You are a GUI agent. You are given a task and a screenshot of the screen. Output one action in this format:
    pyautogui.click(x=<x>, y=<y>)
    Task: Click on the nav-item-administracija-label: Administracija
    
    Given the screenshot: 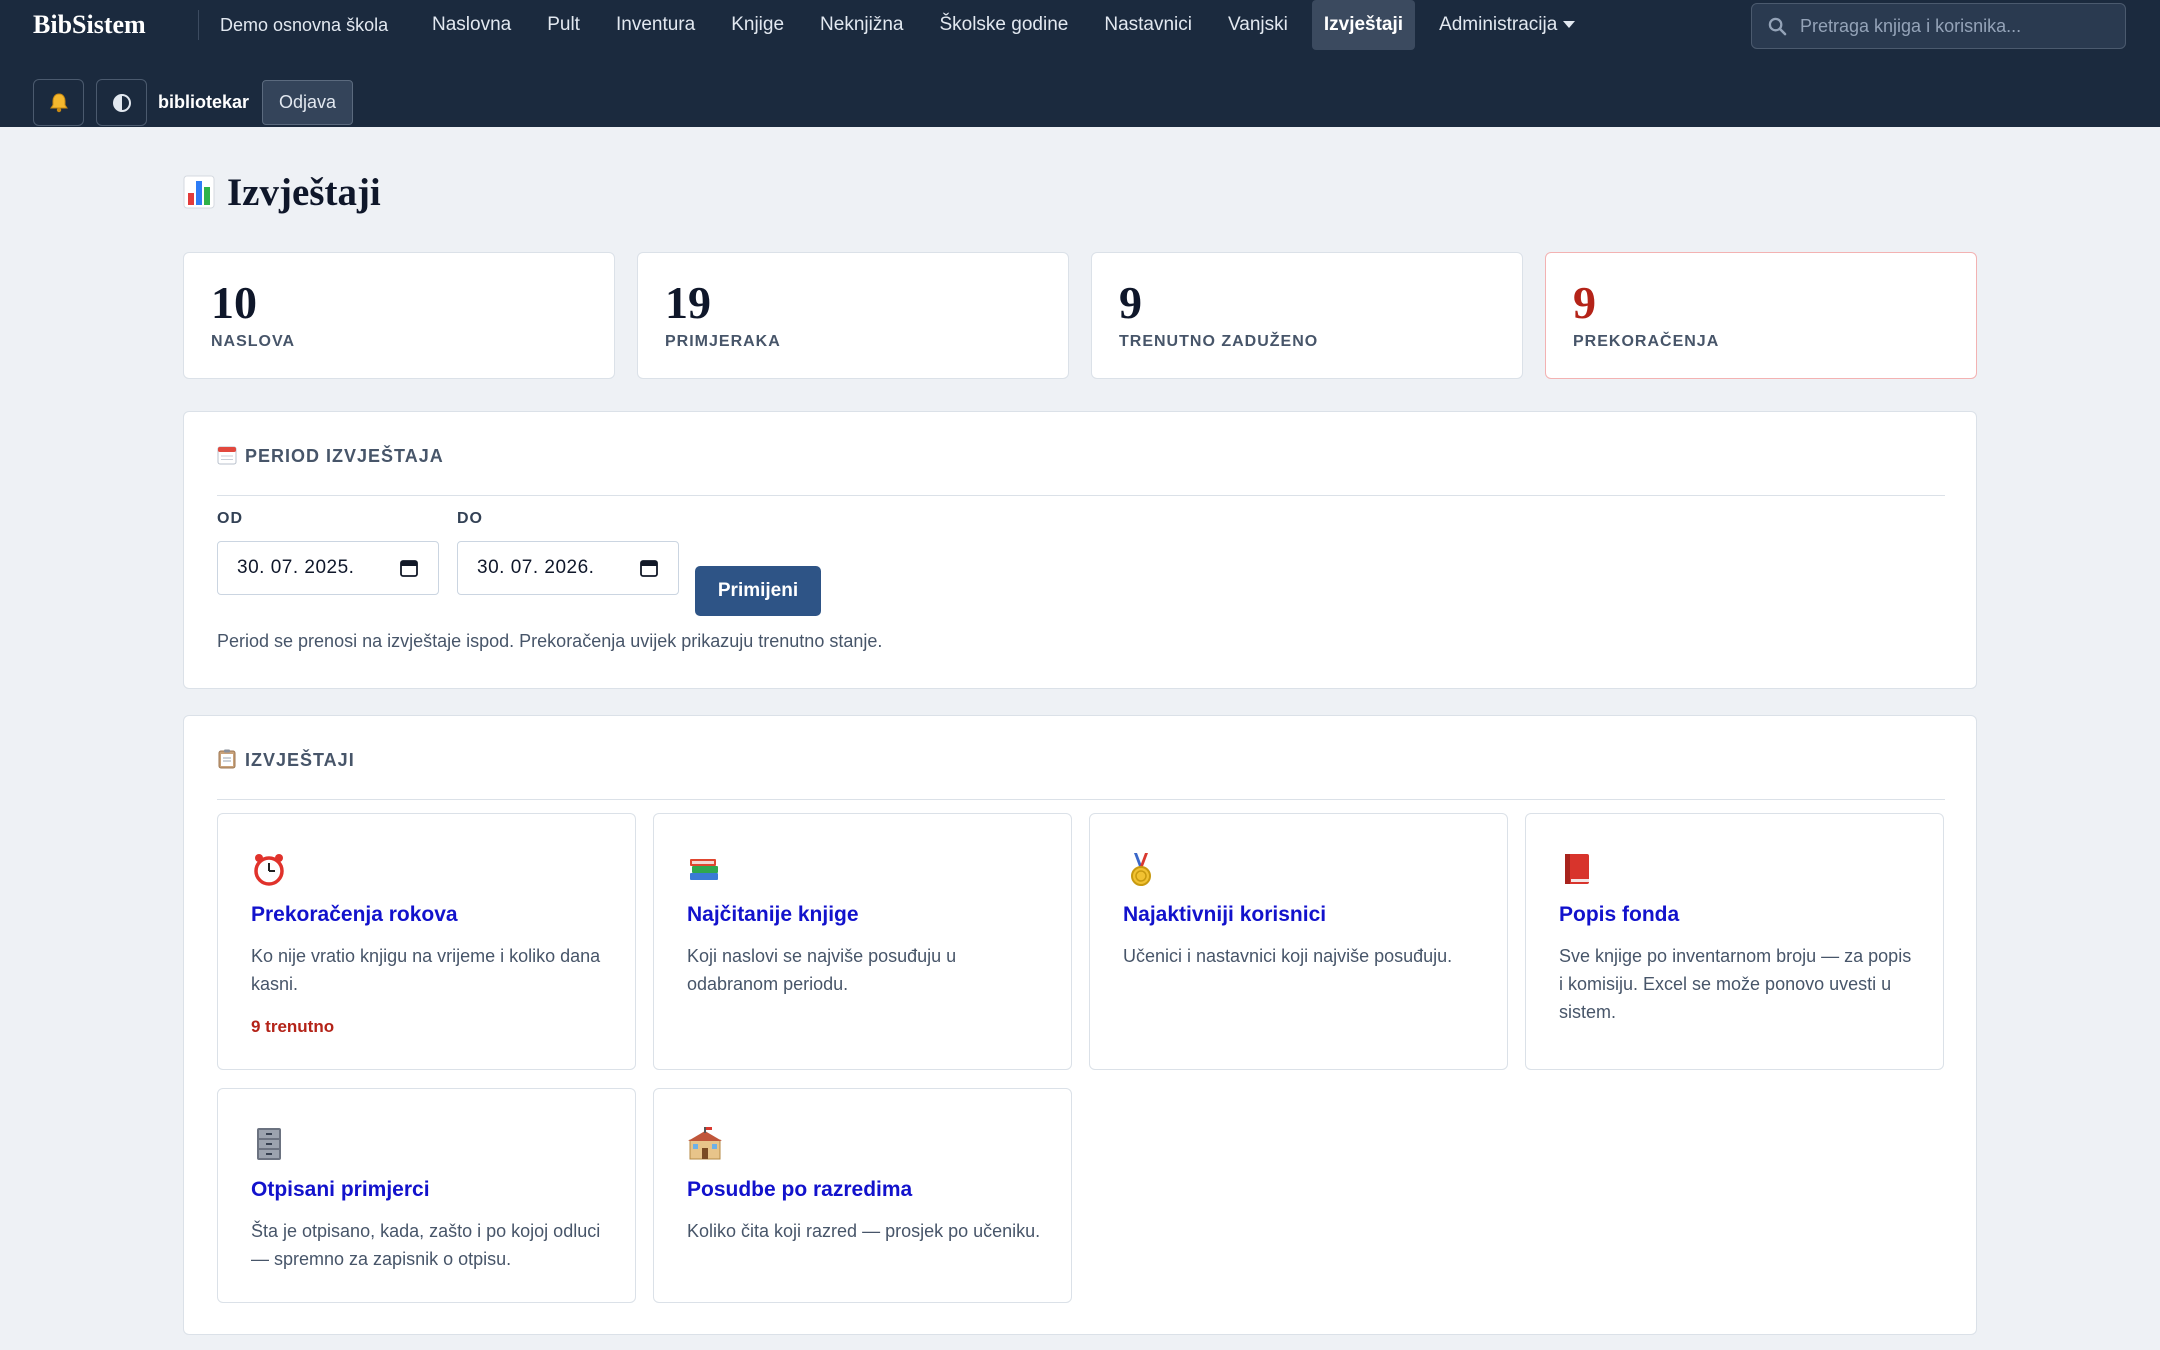 What is the action you would take?
    pyautogui.click(x=1498, y=24)
    